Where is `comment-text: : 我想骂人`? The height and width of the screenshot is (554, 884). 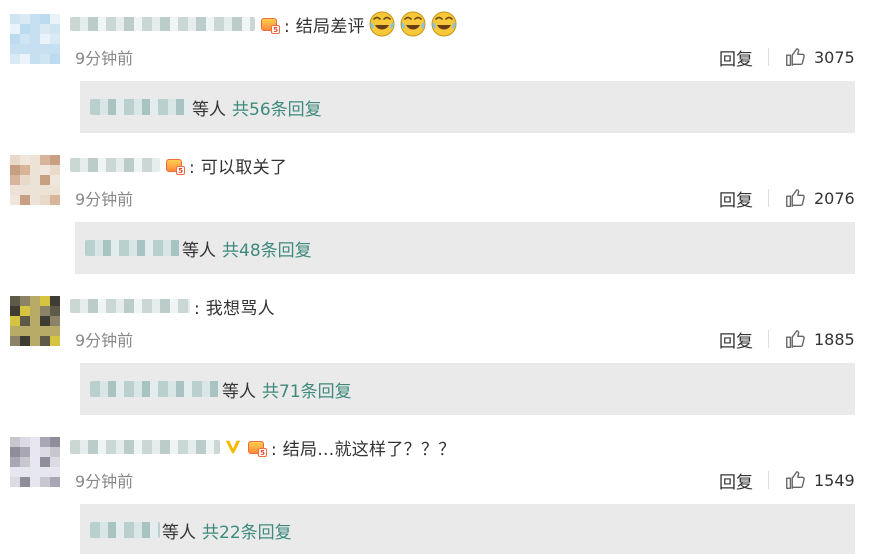 comment-text: : 我想骂人 is located at coordinates (234, 308).